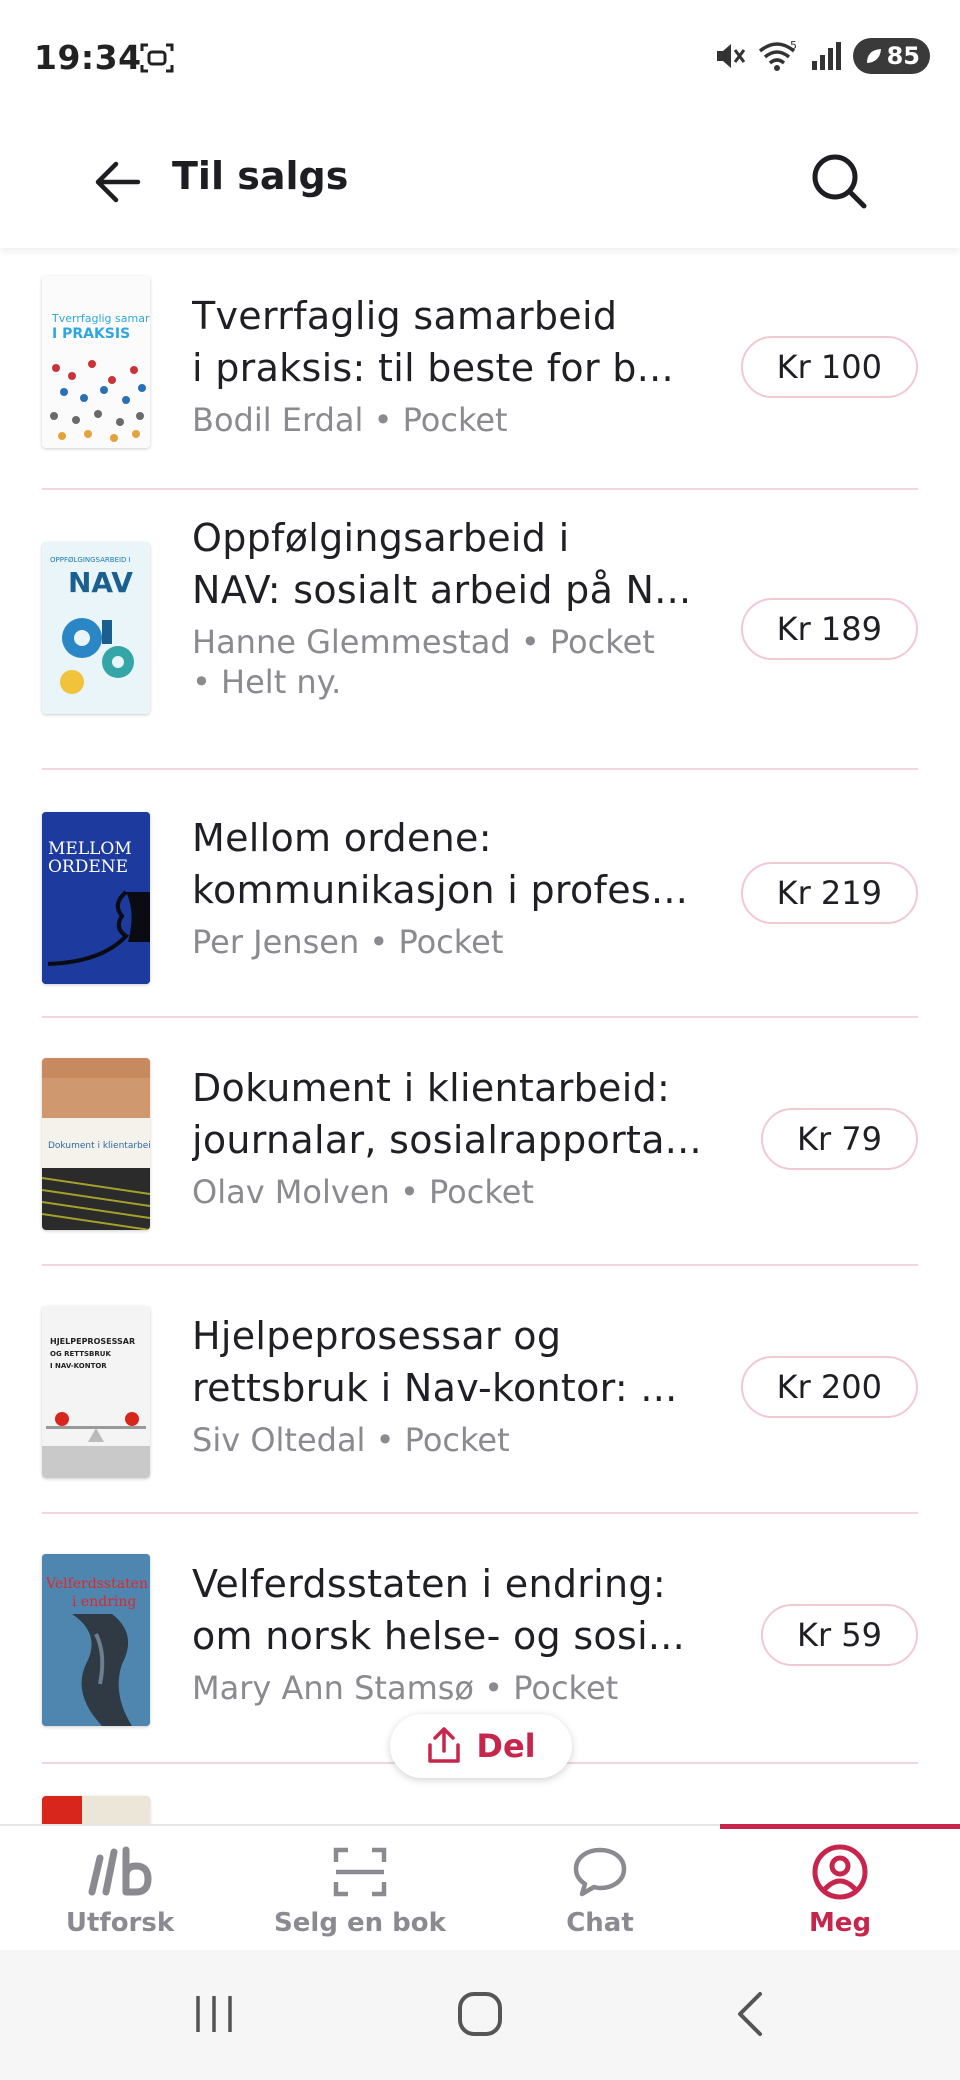 This screenshot has width=960, height=2080. I want to click on wifi-icon: 5, so click(777, 55).